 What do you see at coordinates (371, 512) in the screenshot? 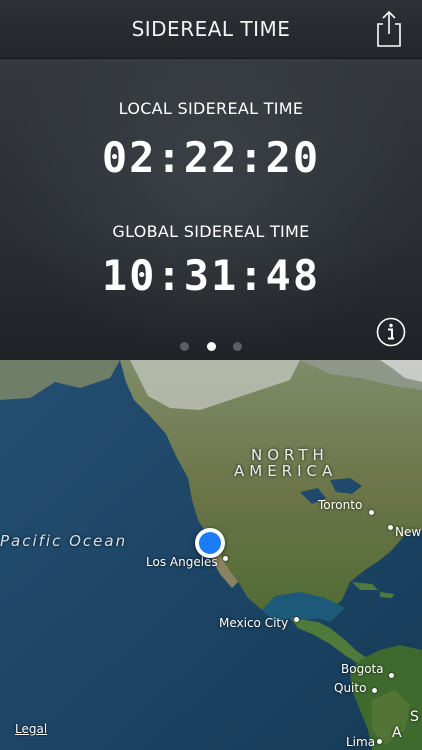
I see `city-marker-toronto` at bounding box center [371, 512].